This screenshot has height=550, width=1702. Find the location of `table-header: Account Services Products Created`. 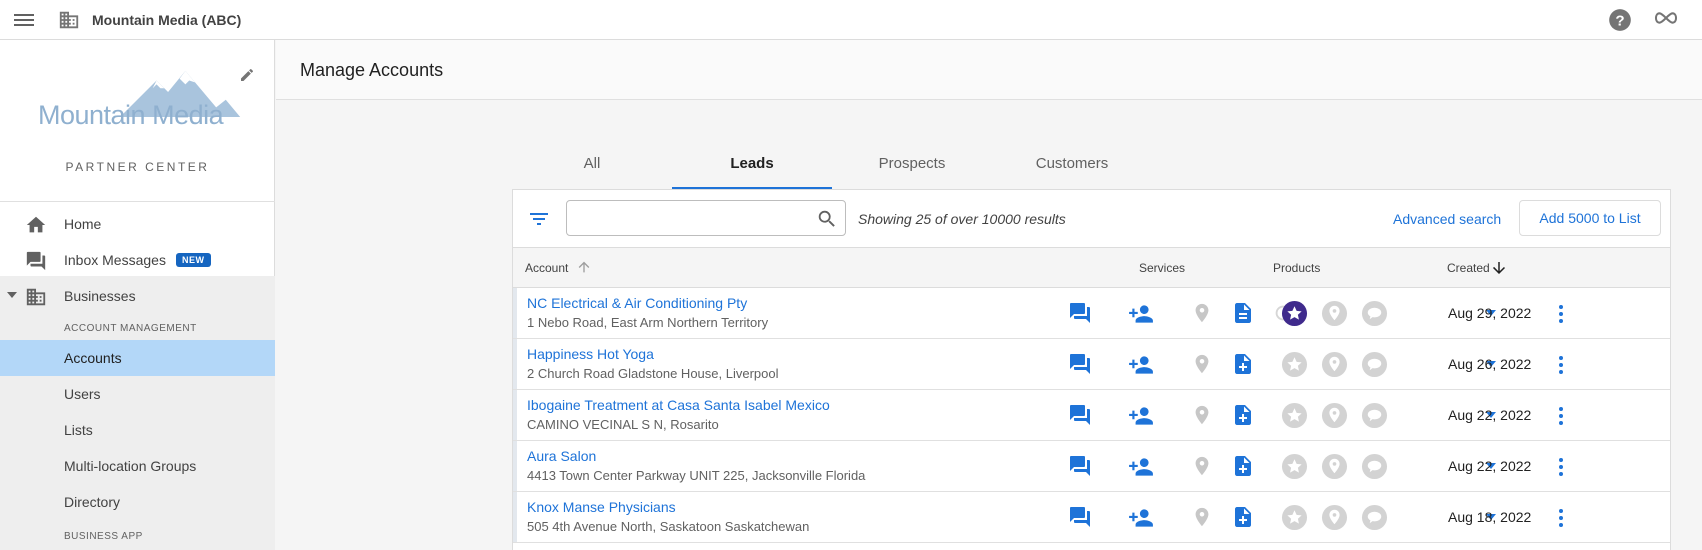

table-header: Account Services Products Created is located at coordinates (1091, 268).